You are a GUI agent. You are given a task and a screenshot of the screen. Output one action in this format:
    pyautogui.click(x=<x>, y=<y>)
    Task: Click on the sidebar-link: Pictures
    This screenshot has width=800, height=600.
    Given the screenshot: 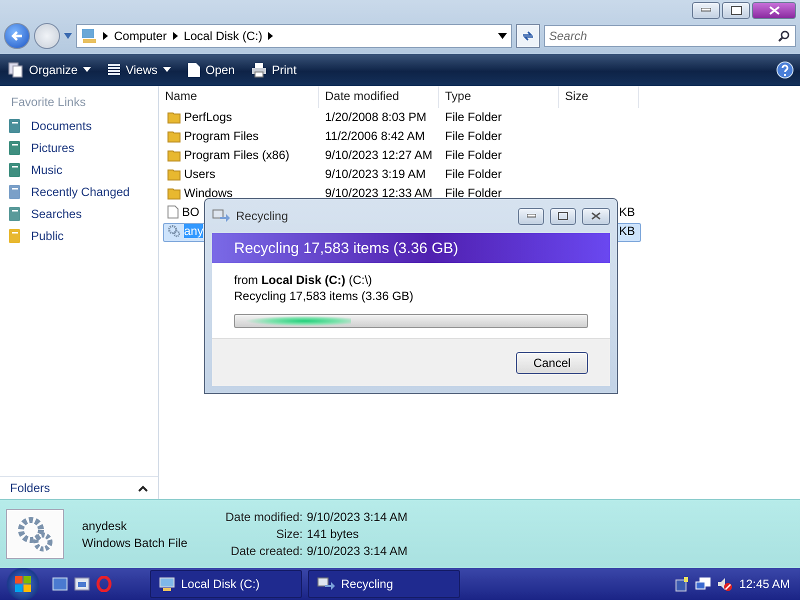 What is the action you would take?
    pyautogui.click(x=79, y=147)
    